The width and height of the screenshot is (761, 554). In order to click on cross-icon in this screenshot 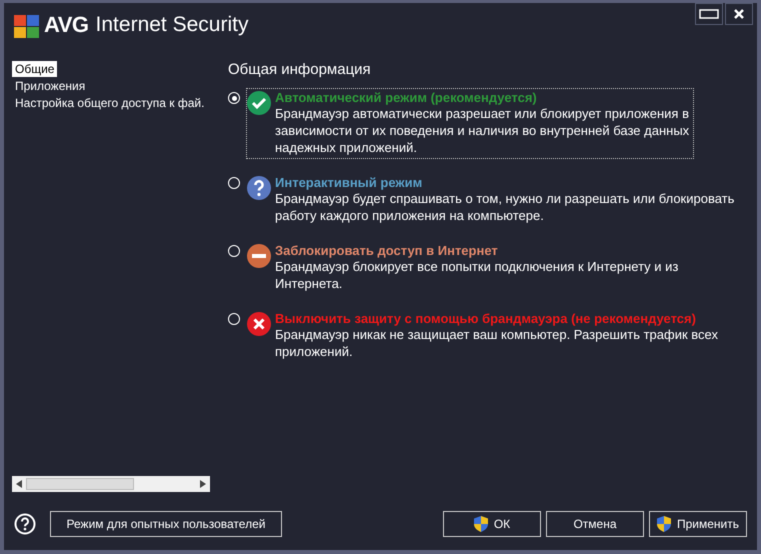, I will do `click(259, 324)`.